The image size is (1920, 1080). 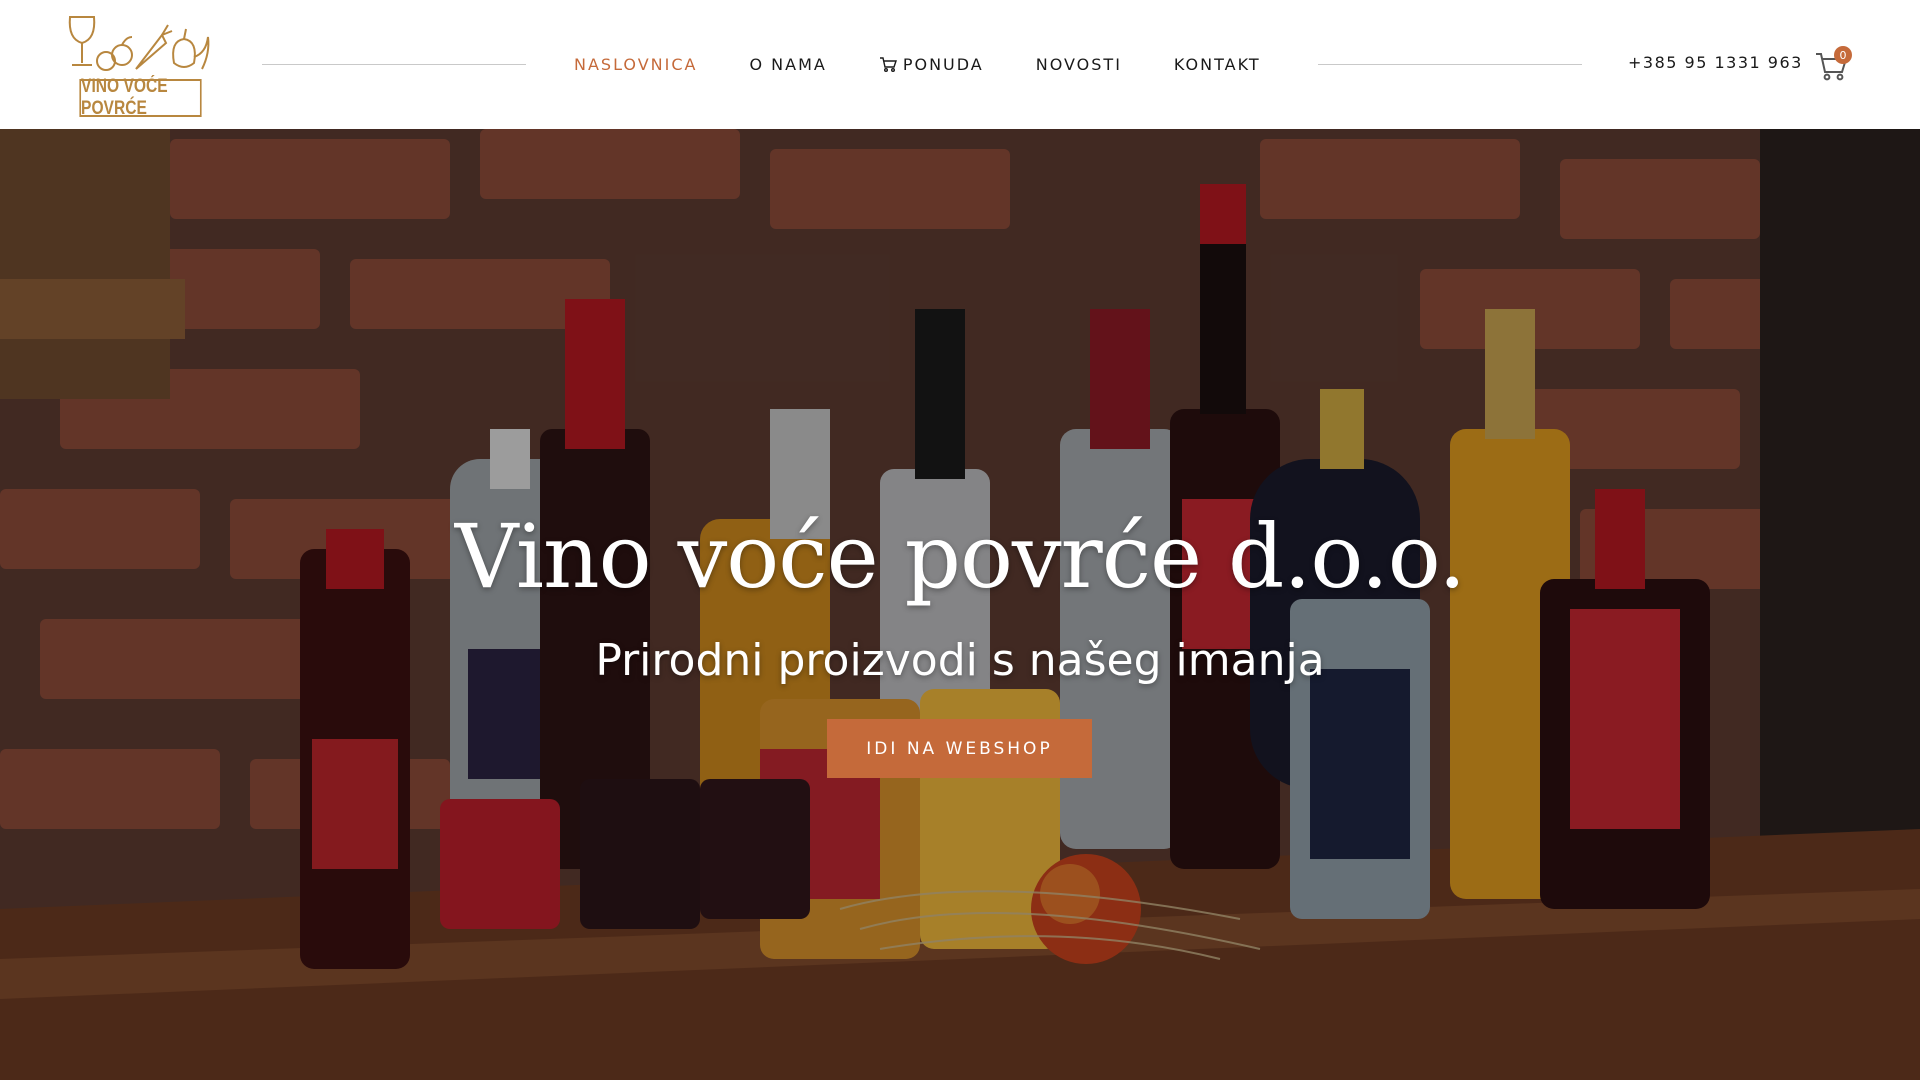 What do you see at coordinates (959, 748) in the screenshot?
I see `webshop-button: IDI NA WEBSHOP` at bounding box center [959, 748].